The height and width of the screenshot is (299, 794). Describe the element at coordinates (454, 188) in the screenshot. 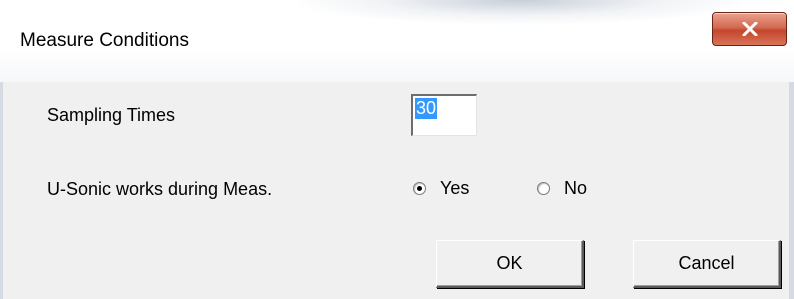

I see `radio-yes-label: Yes` at that location.